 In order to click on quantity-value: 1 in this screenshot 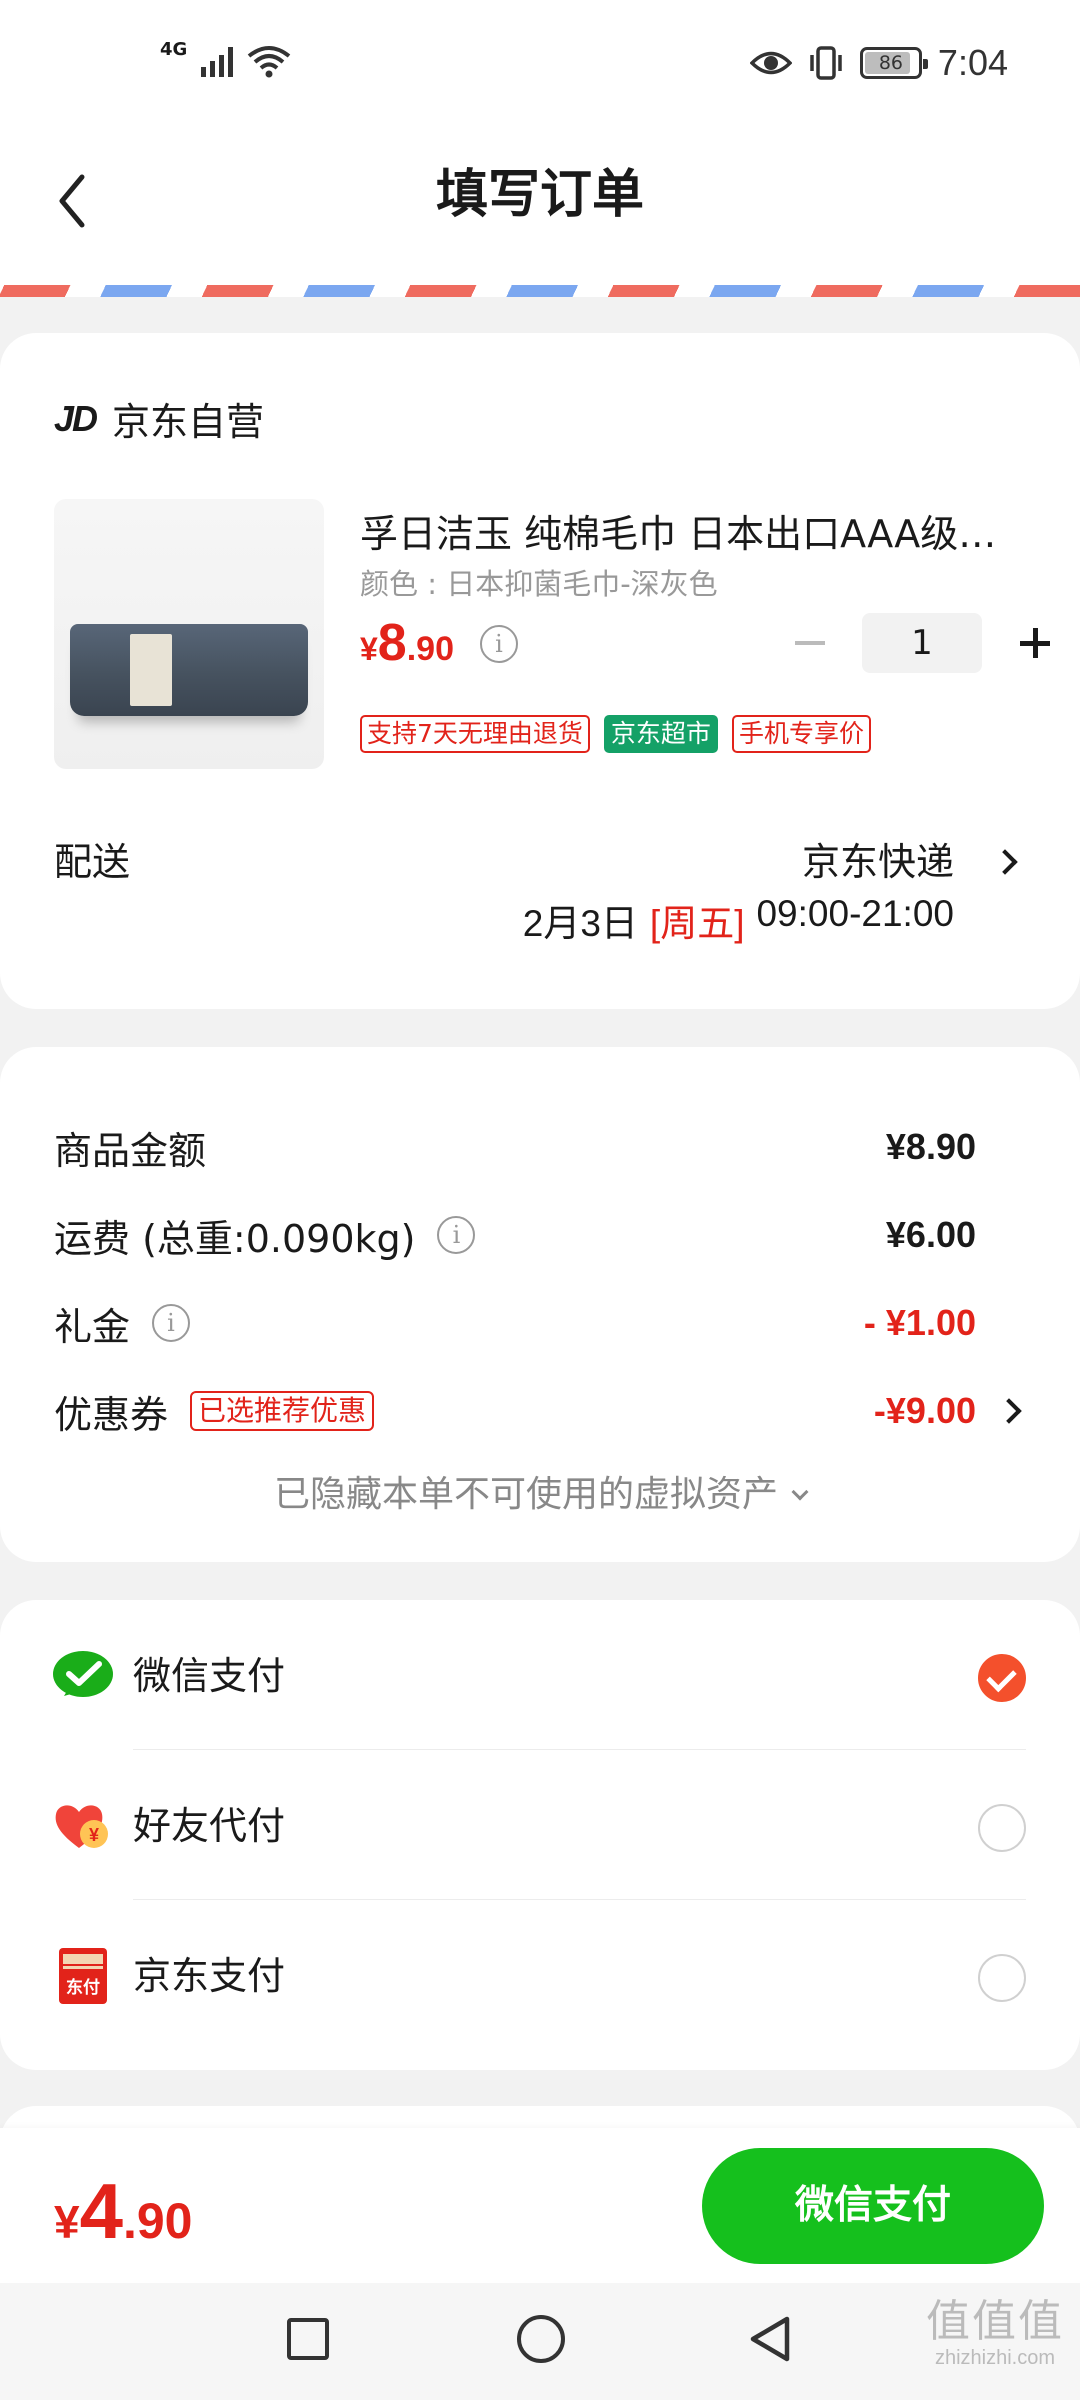, I will do `click(922, 643)`.